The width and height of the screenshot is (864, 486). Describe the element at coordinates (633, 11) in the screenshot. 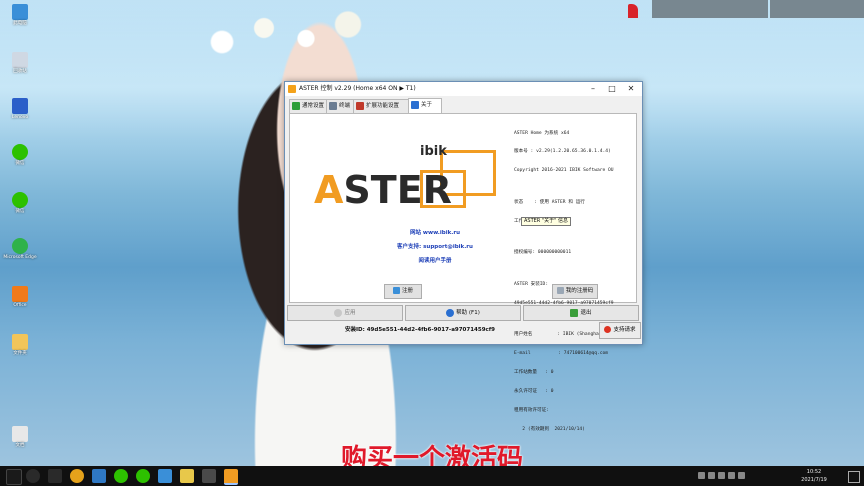

I see `shoe-icon` at that location.